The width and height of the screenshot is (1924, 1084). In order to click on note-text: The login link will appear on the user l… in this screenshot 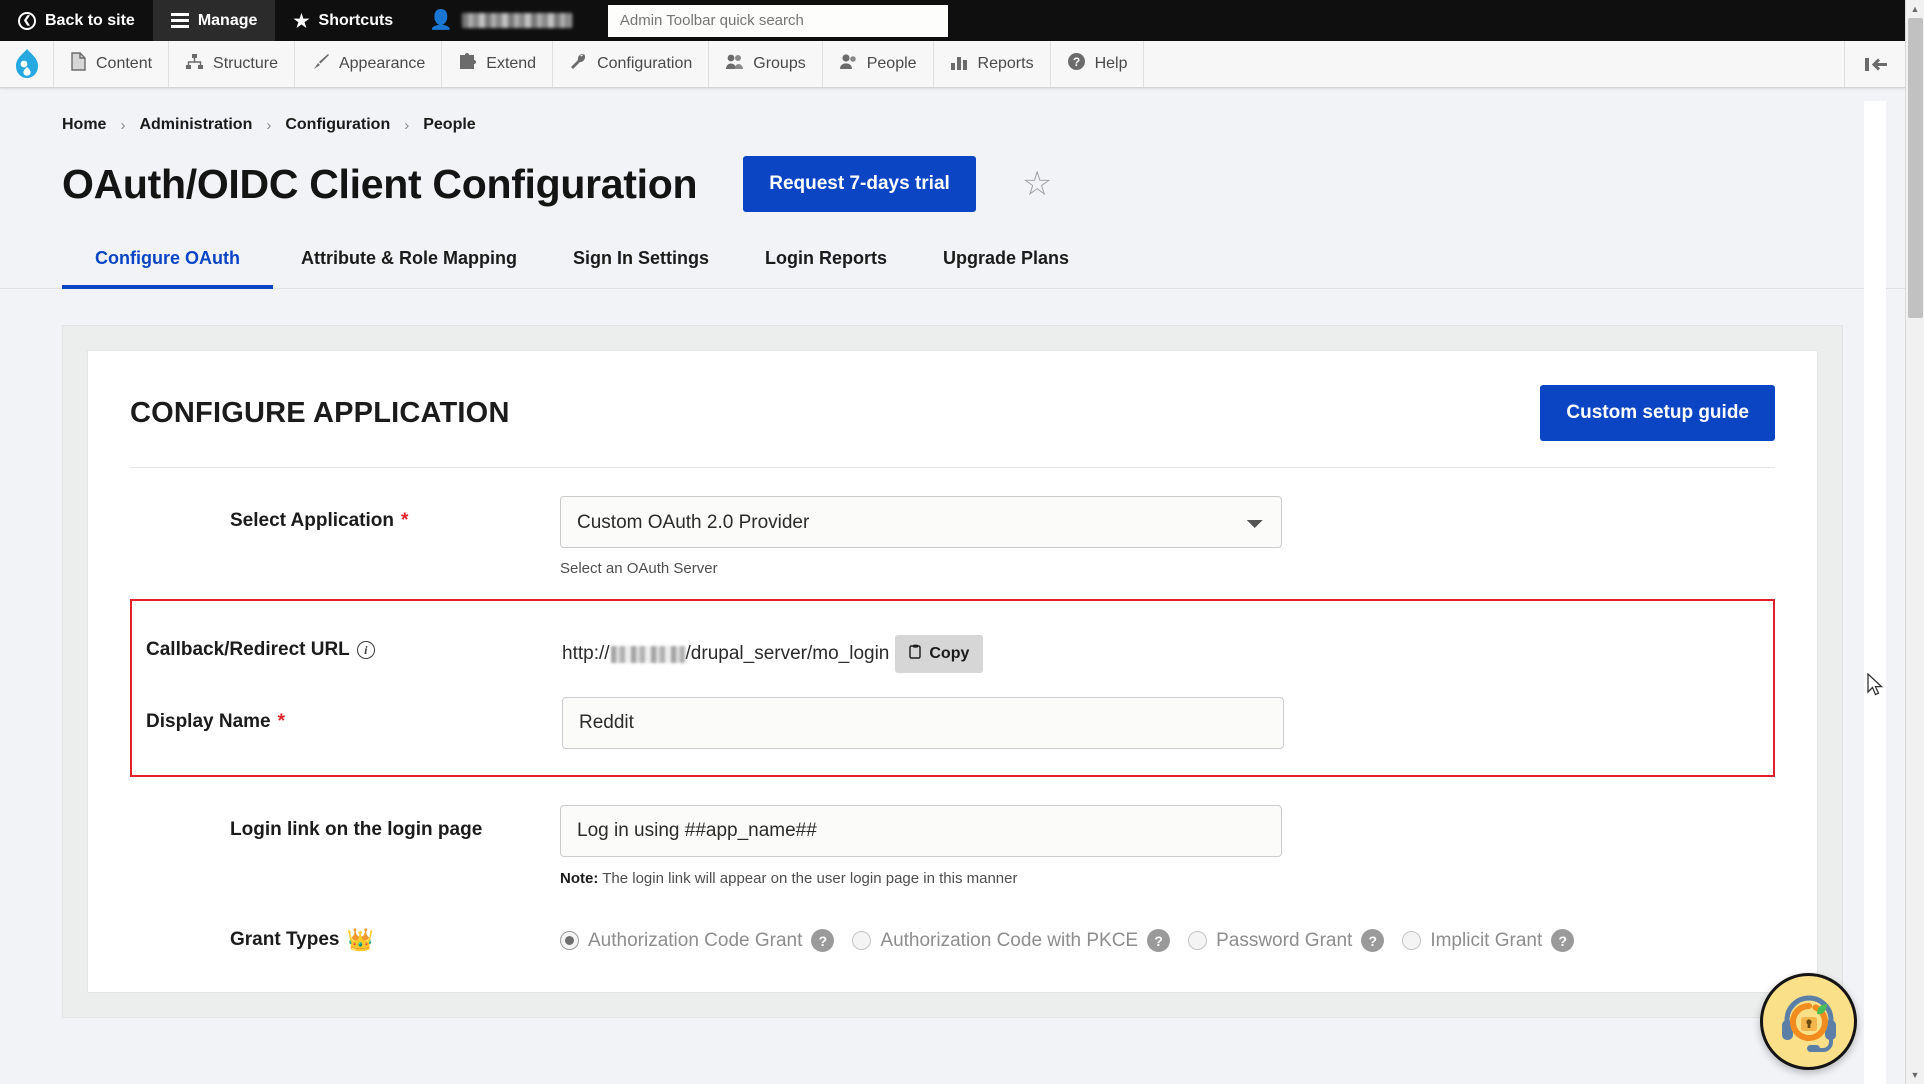, I will do `click(810, 878)`.